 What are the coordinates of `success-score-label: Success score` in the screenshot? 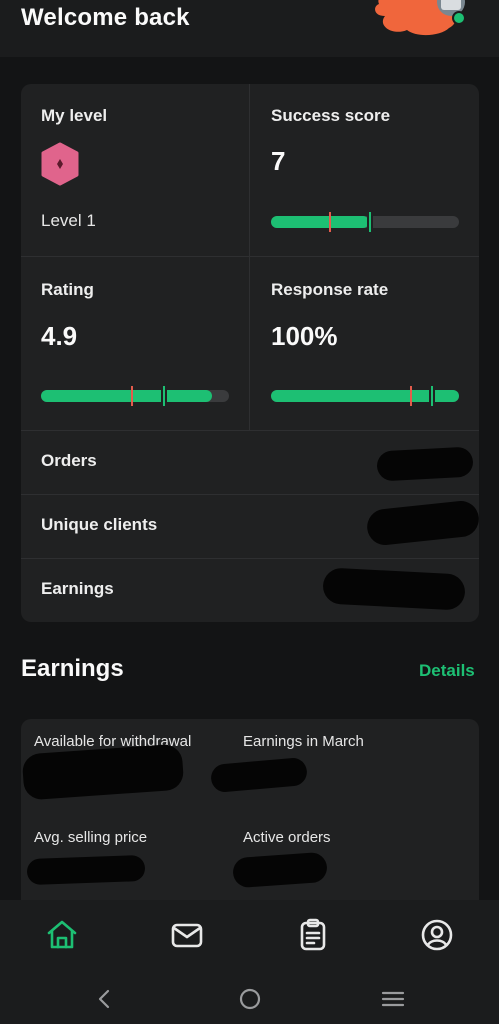 It's located at (331, 115).